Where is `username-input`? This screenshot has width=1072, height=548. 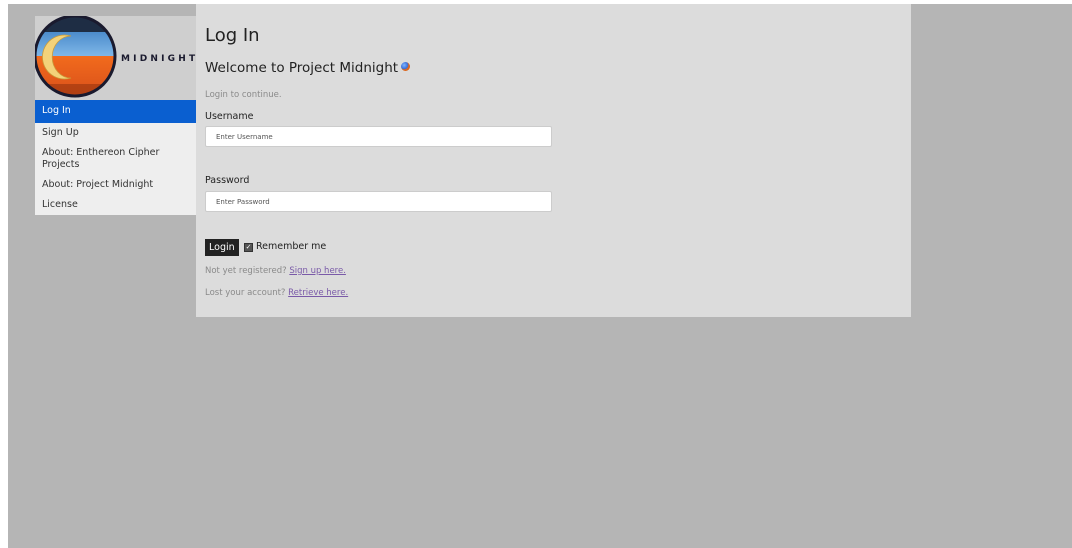 username-input is located at coordinates (378, 136).